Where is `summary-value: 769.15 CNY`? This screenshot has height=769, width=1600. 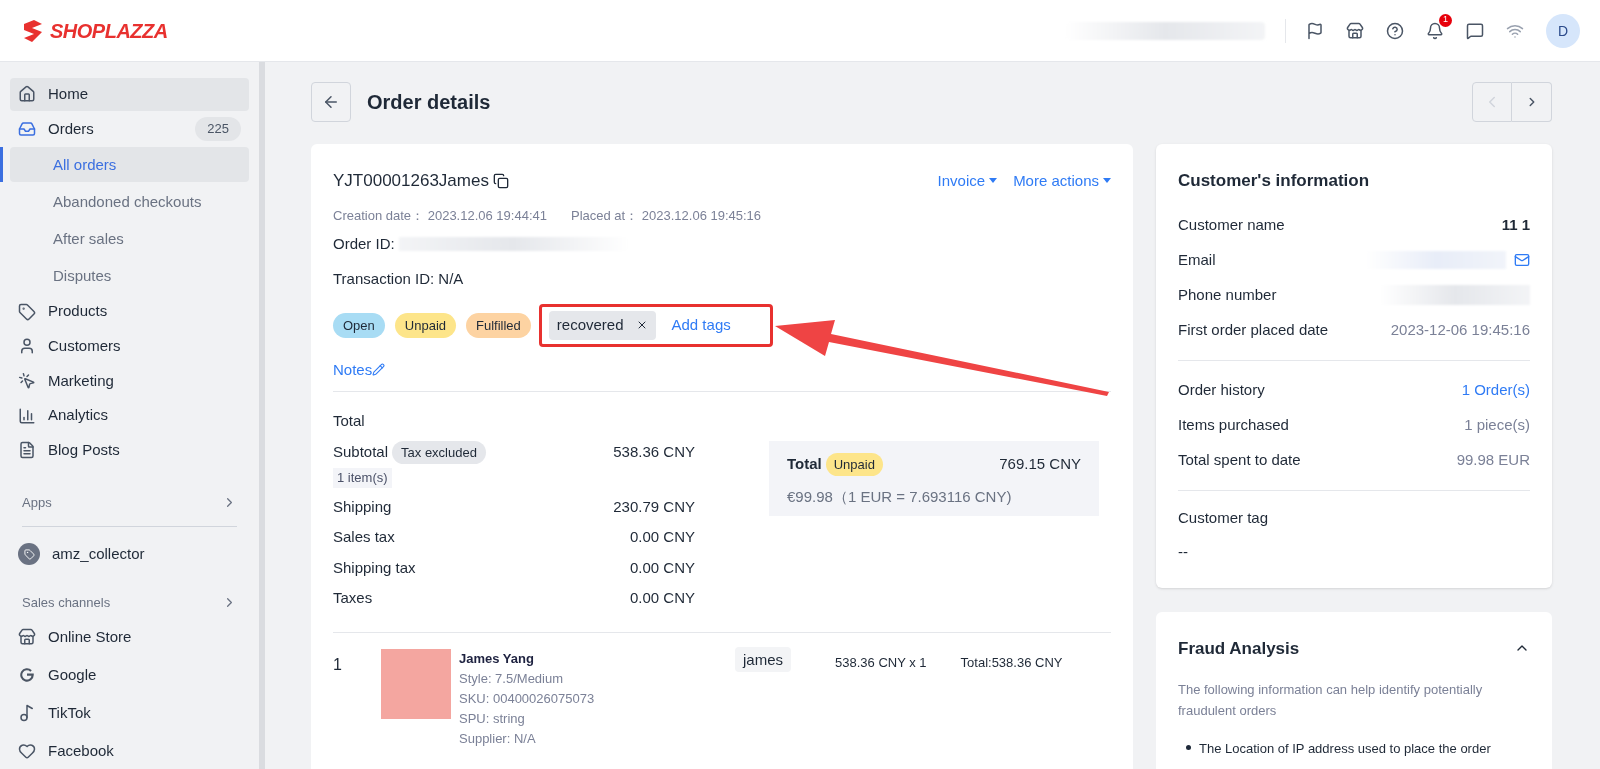
summary-value: 769.15 CNY is located at coordinates (1040, 464).